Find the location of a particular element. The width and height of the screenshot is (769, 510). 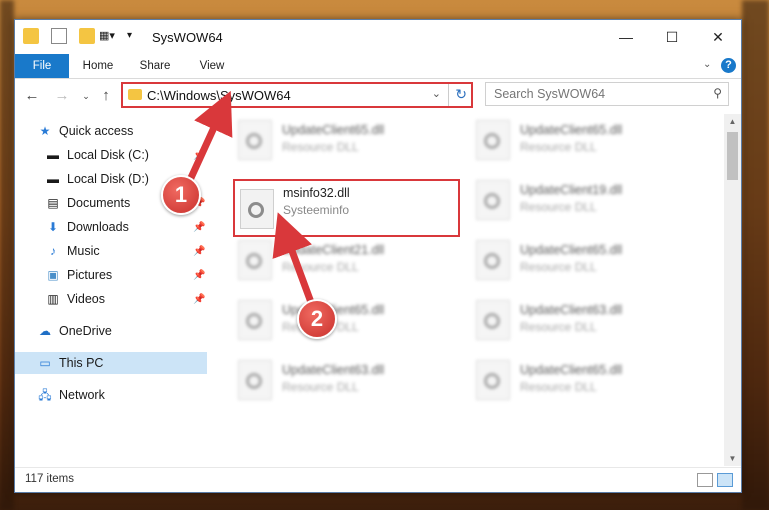

annotation-badge-1: 1 is located at coordinates (181, 195).